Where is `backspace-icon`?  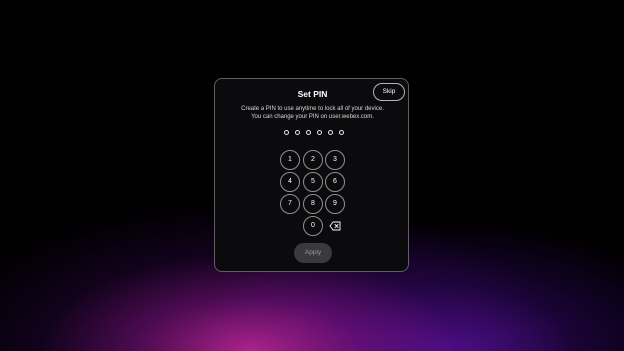
backspace-icon is located at coordinates (335, 226).